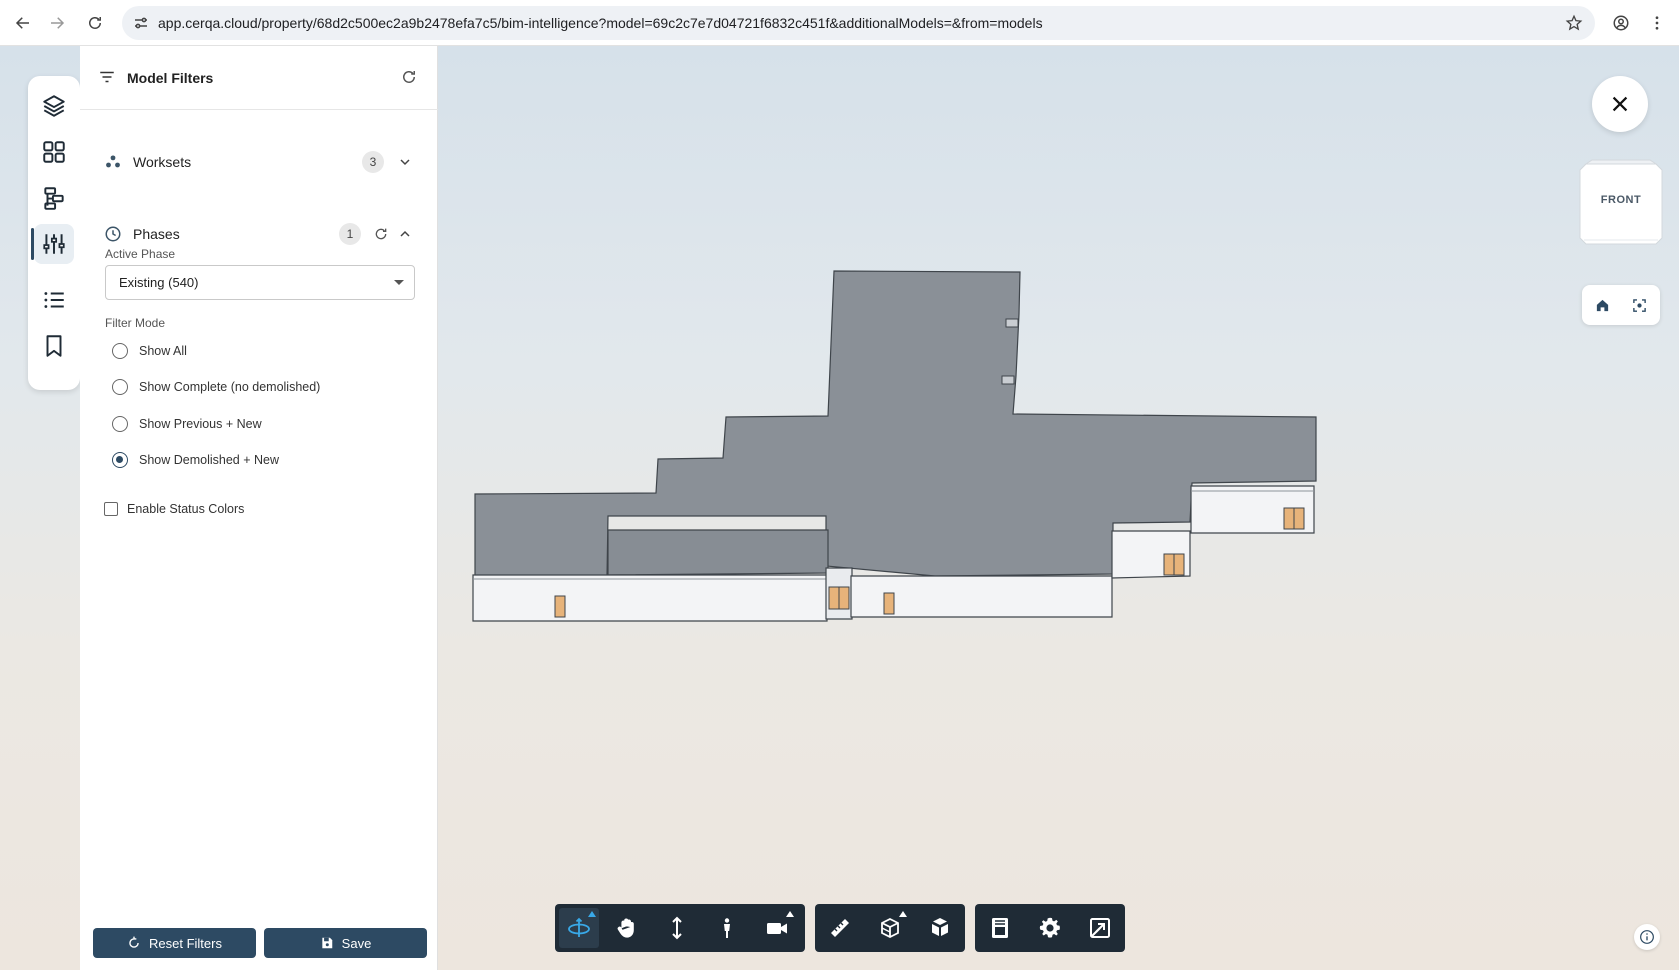 Image resolution: width=1679 pixels, height=970 pixels. I want to click on gear-icon, so click(1049, 927).